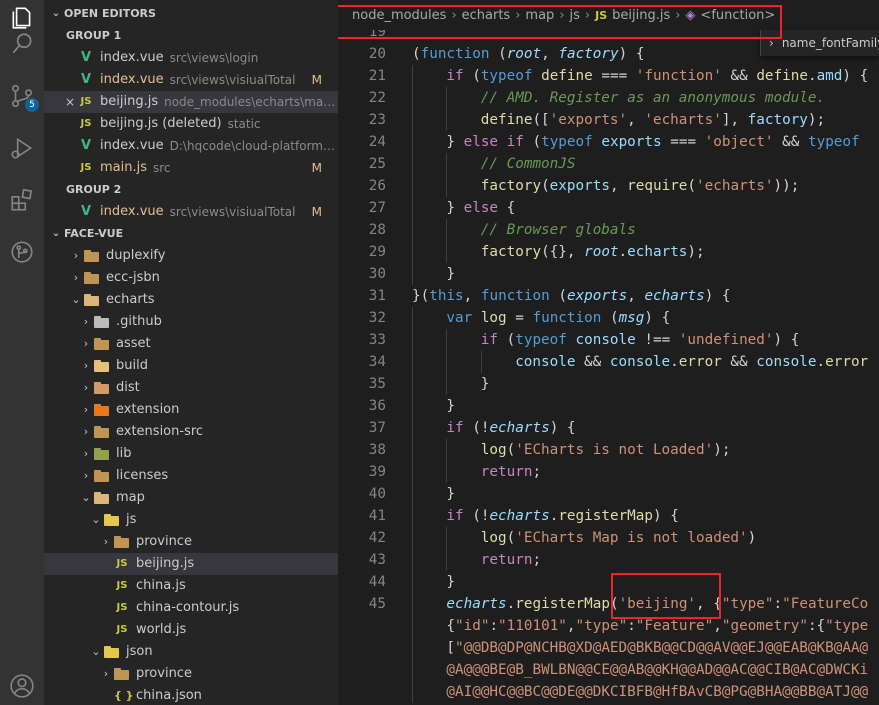 The image size is (879, 705). I want to click on code-line: 31}(this, function (exports, echarts) {, so click(608, 296).